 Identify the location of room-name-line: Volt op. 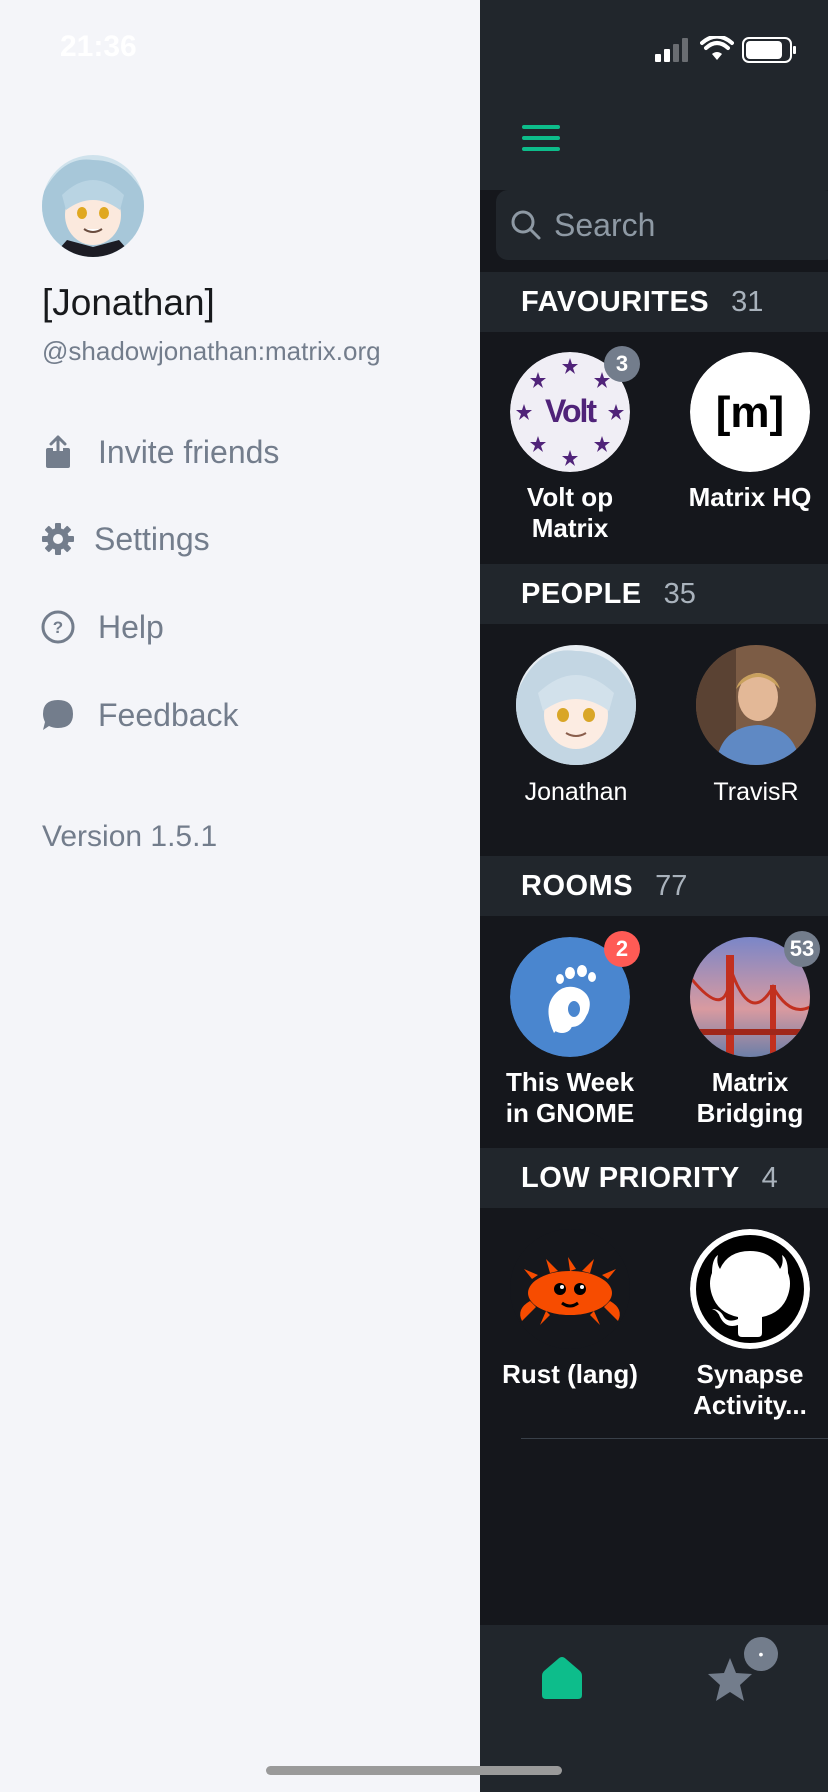
(570, 497).